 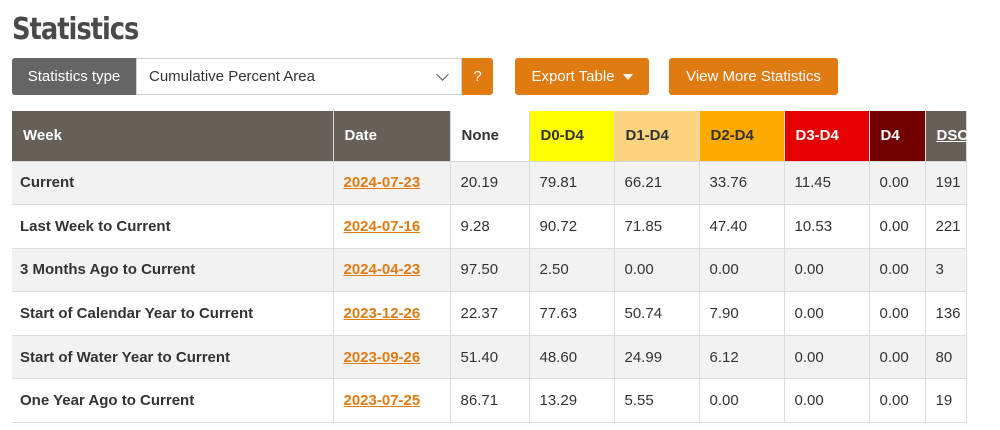 I want to click on cell-none: 20.19, so click(x=490, y=183).